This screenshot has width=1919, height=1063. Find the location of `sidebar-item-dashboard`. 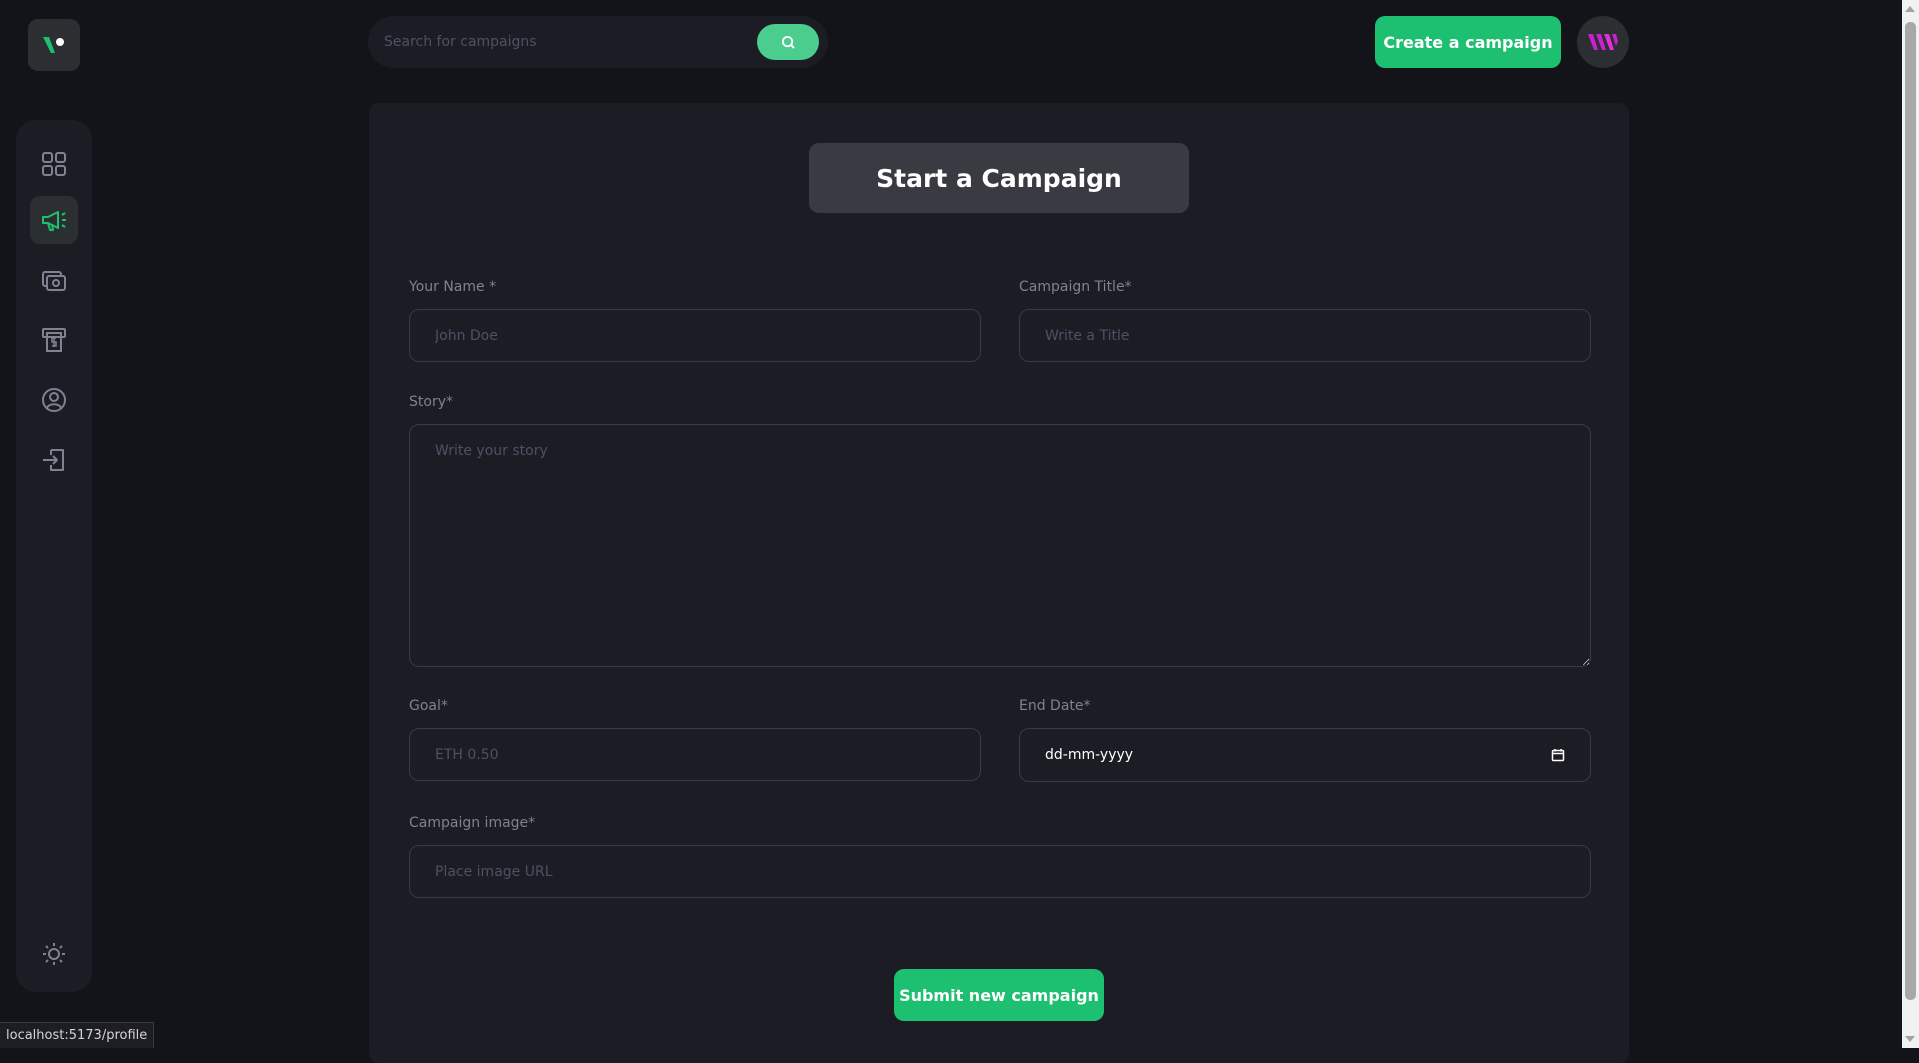

sidebar-item-dashboard is located at coordinates (54, 164).